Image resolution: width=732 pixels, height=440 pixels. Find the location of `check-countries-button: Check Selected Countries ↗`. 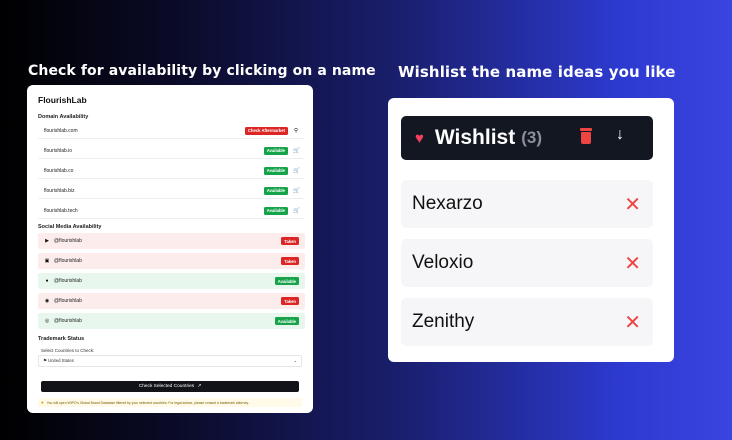

check-countries-button: Check Selected Countries ↗ is located at coordinates (170, 386).